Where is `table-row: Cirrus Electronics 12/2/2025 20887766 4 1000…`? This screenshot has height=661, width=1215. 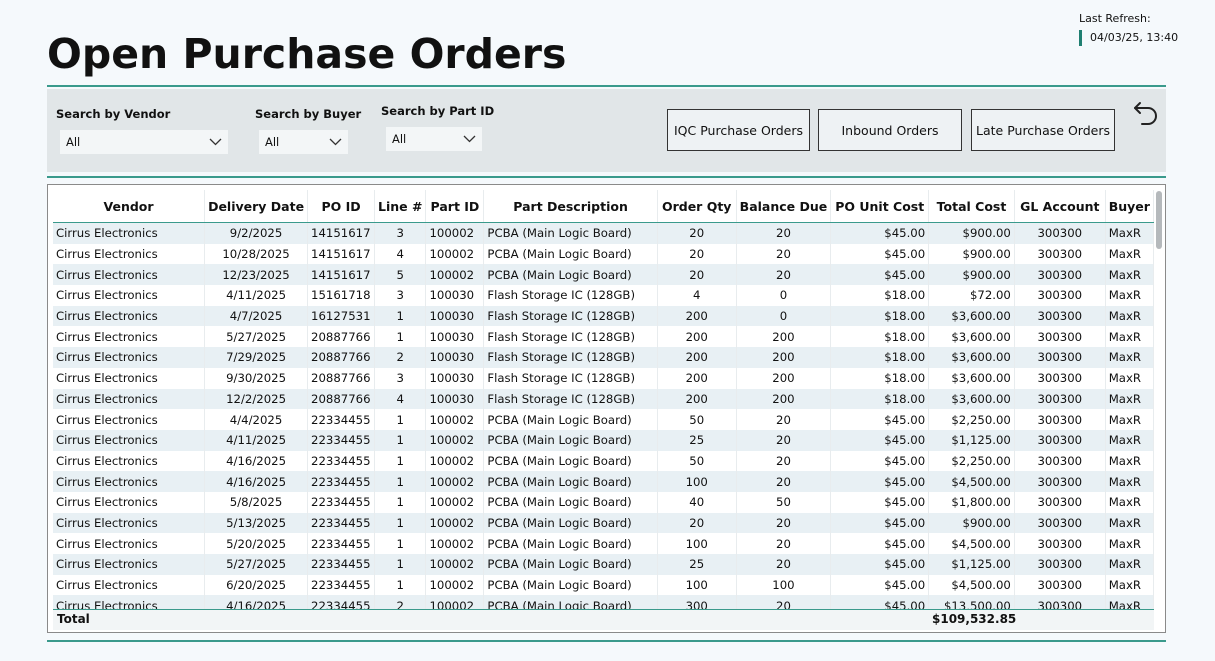
table-row: Cirrus Electronics 12/2/2025 20887766 4 1000… is located at coordinates (604, 399).